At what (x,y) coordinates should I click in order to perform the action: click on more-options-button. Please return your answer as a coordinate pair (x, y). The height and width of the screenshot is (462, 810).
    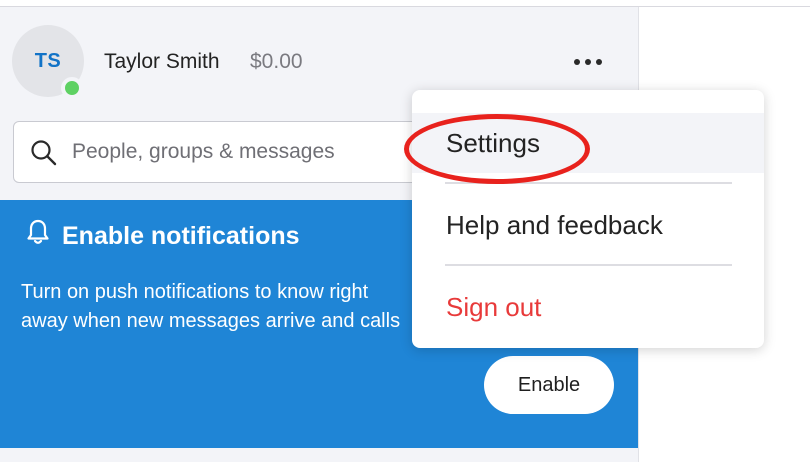
    Looking at the image, I should click on (588, 62).